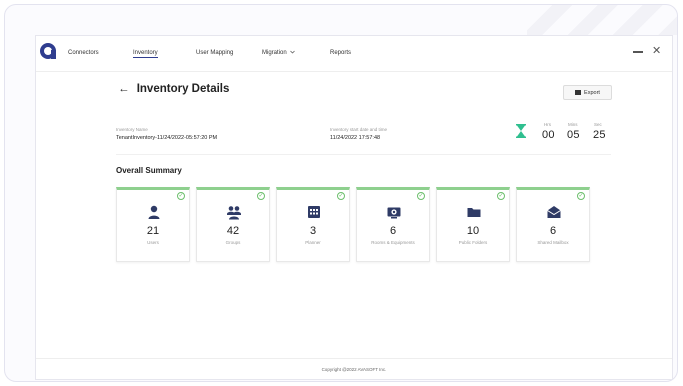  I want to click on export-button: Export, so click(587, 92).